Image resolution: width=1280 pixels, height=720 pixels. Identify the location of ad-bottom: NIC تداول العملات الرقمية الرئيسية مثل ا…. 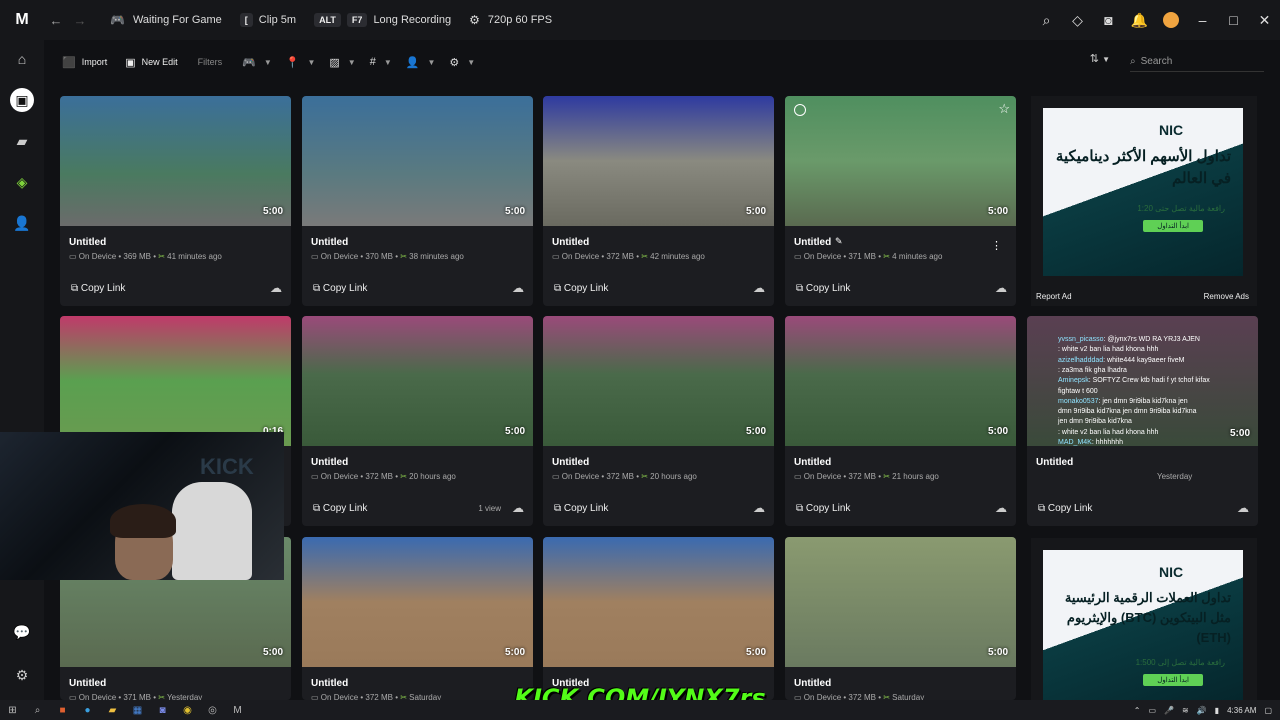
(1144, 619).